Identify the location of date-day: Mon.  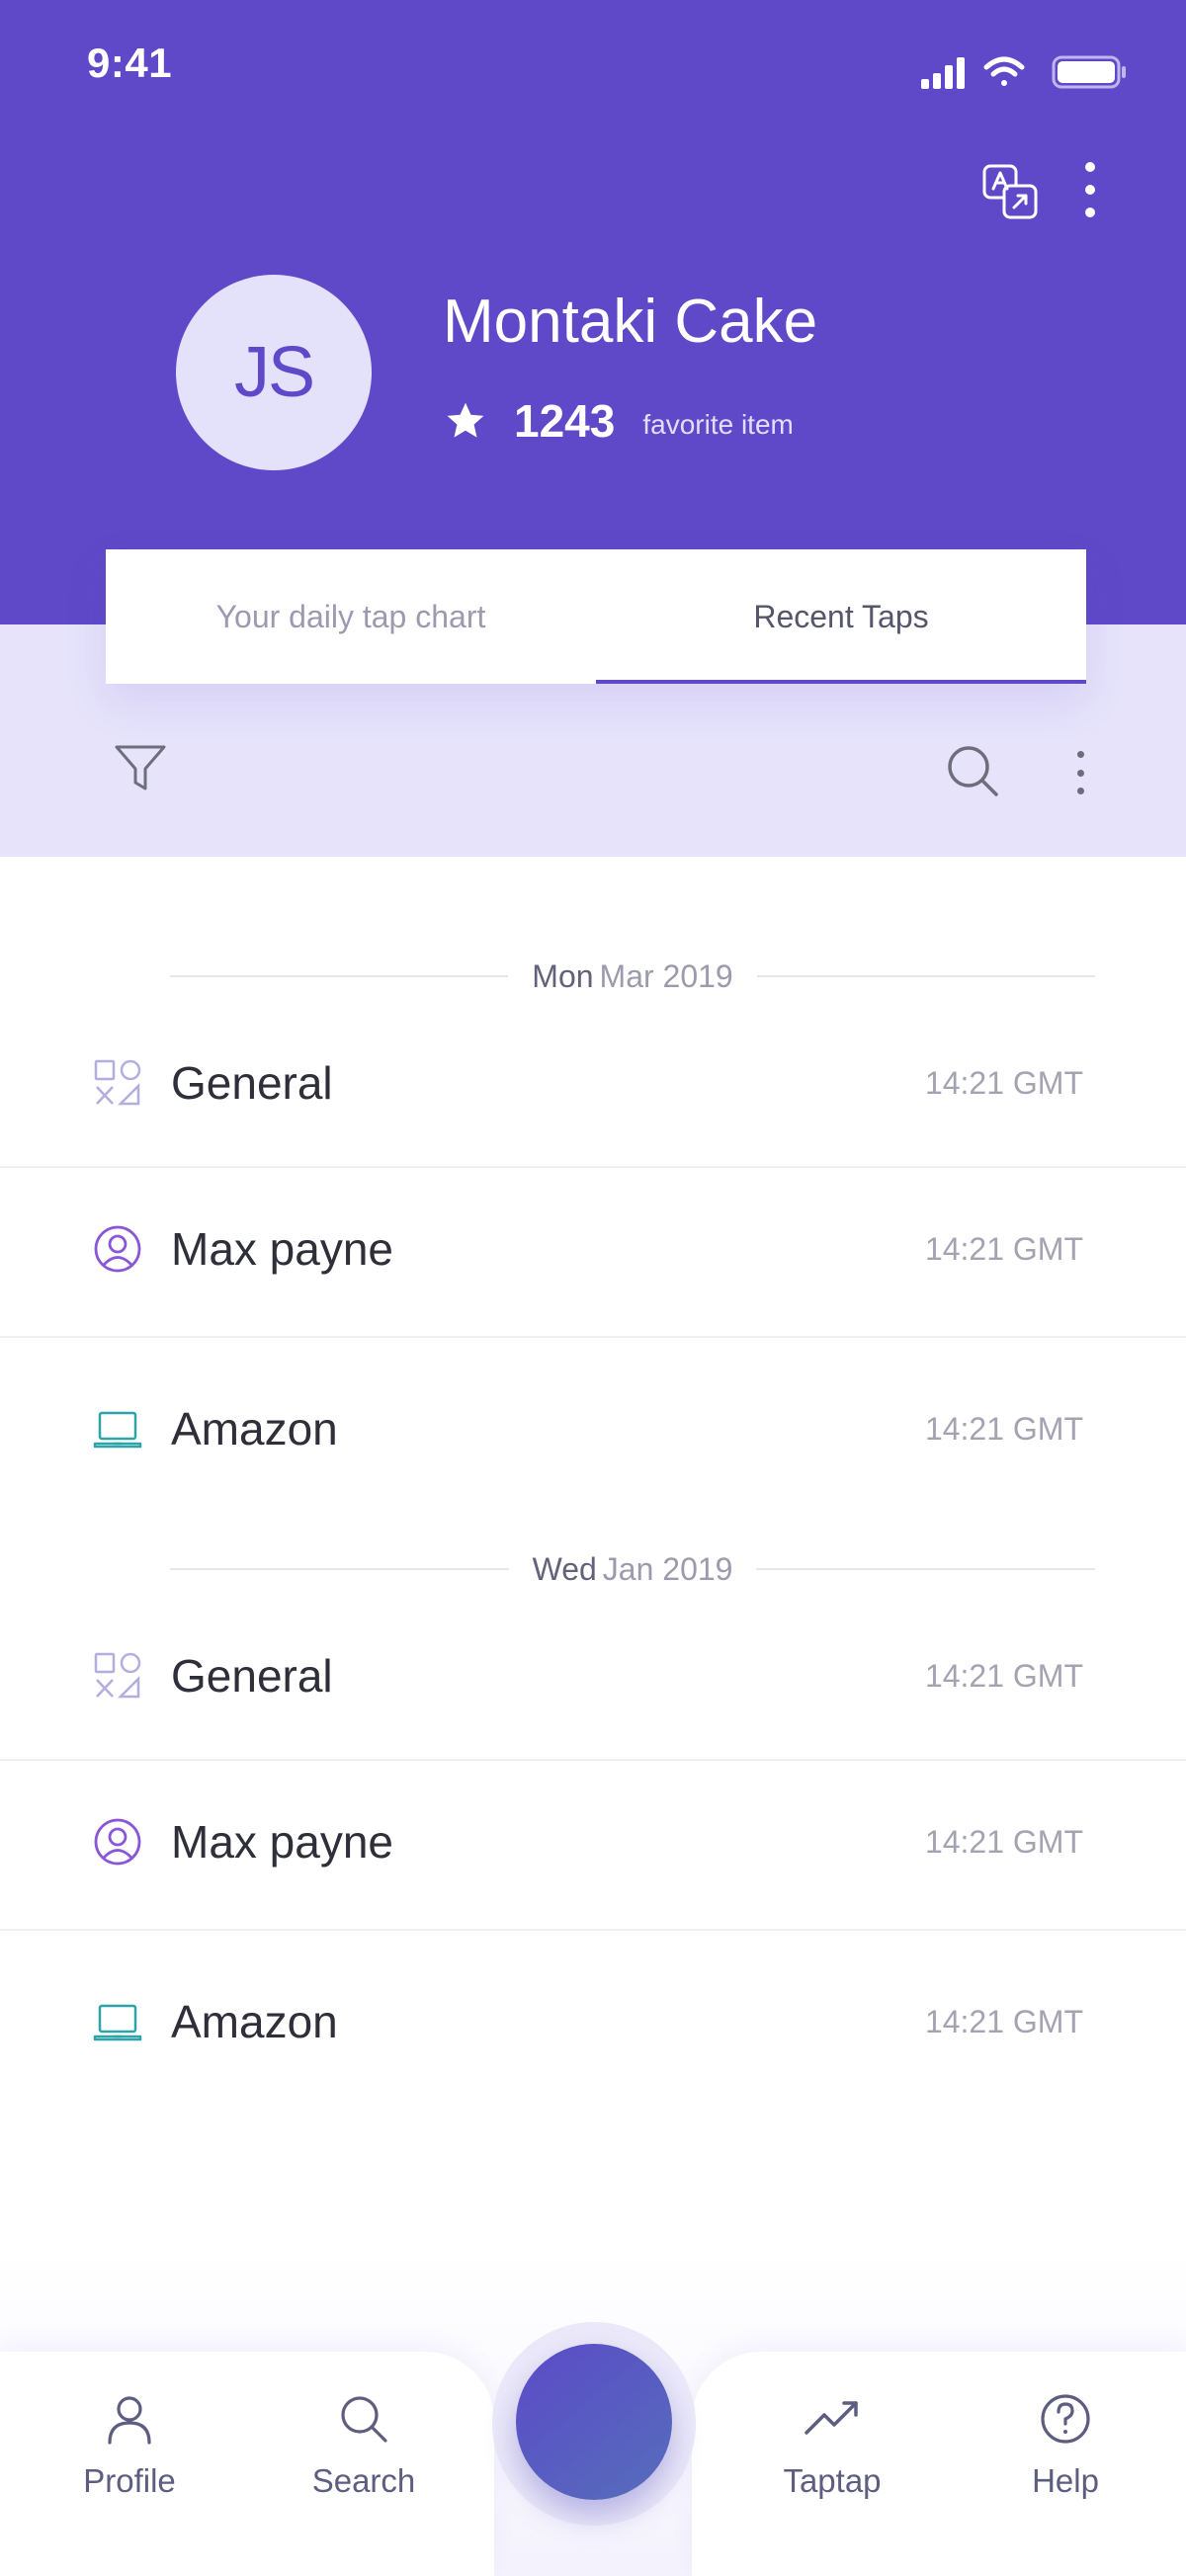
(563, 975).